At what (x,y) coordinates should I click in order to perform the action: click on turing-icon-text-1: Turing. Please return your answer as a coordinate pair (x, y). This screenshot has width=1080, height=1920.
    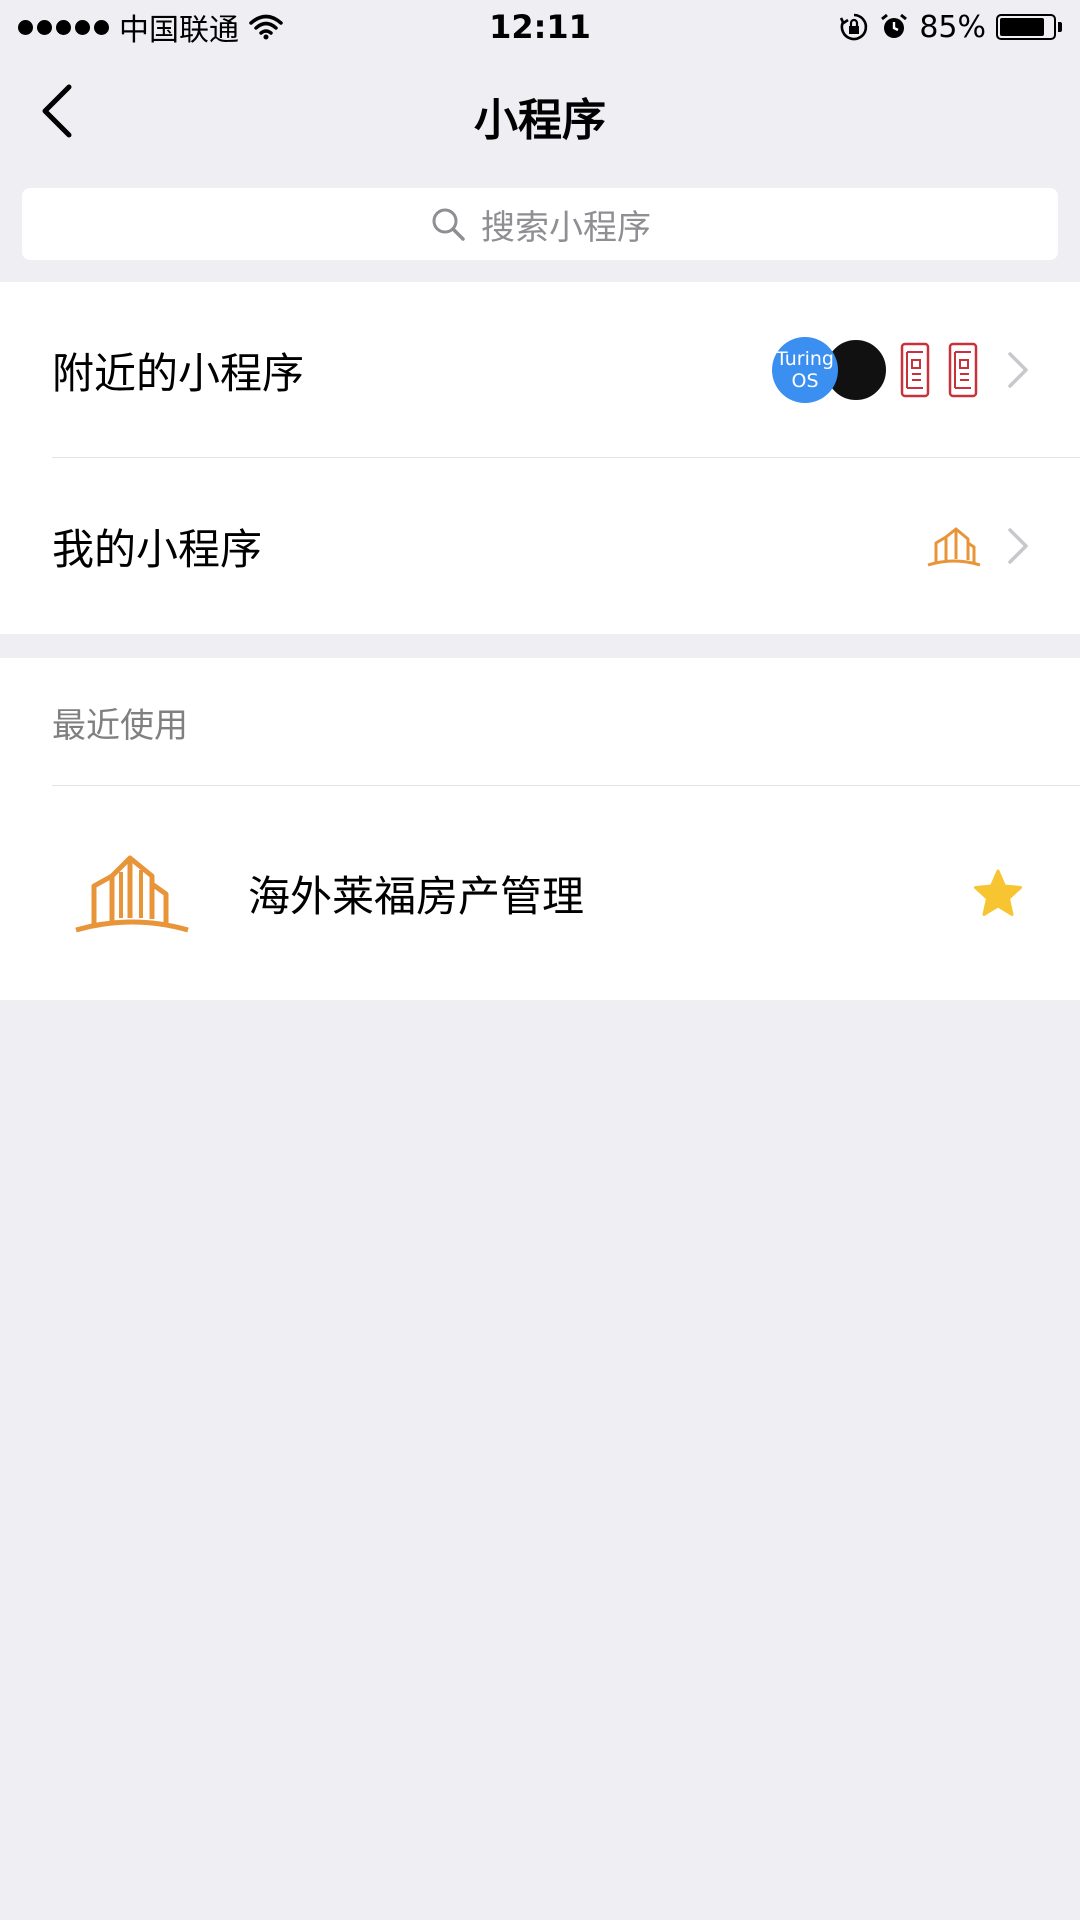
    Looking at the image, I should click on (805, 359).